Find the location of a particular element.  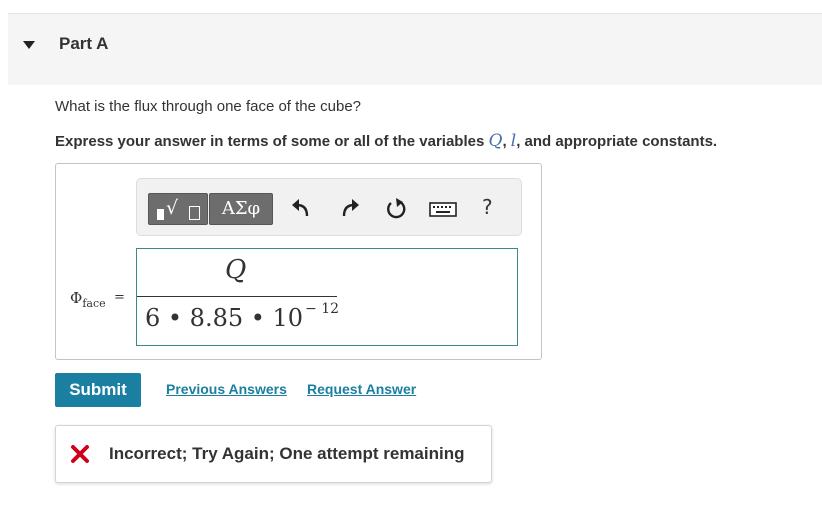

fraction-denominator: 6 • 8.85 • 10− 12 is located at coordinates (242, 316).